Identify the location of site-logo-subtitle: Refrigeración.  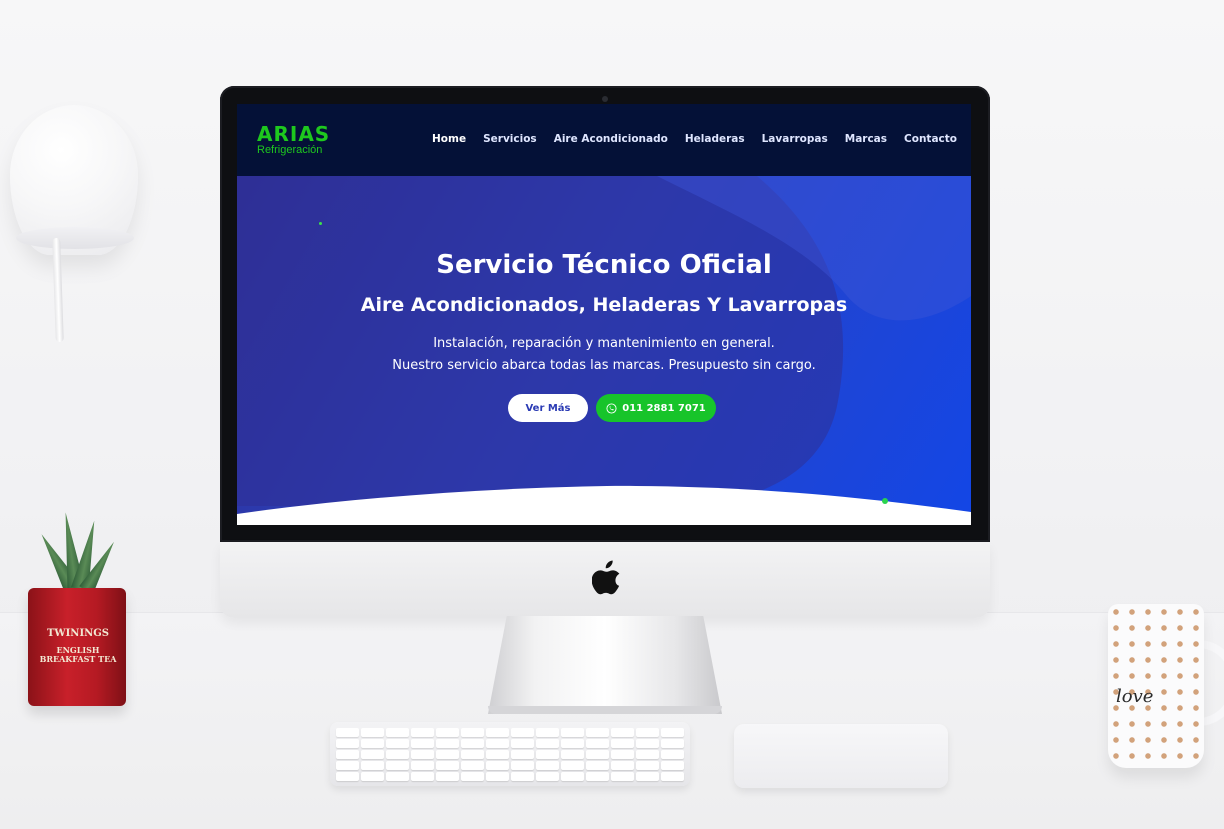
(289, 150).